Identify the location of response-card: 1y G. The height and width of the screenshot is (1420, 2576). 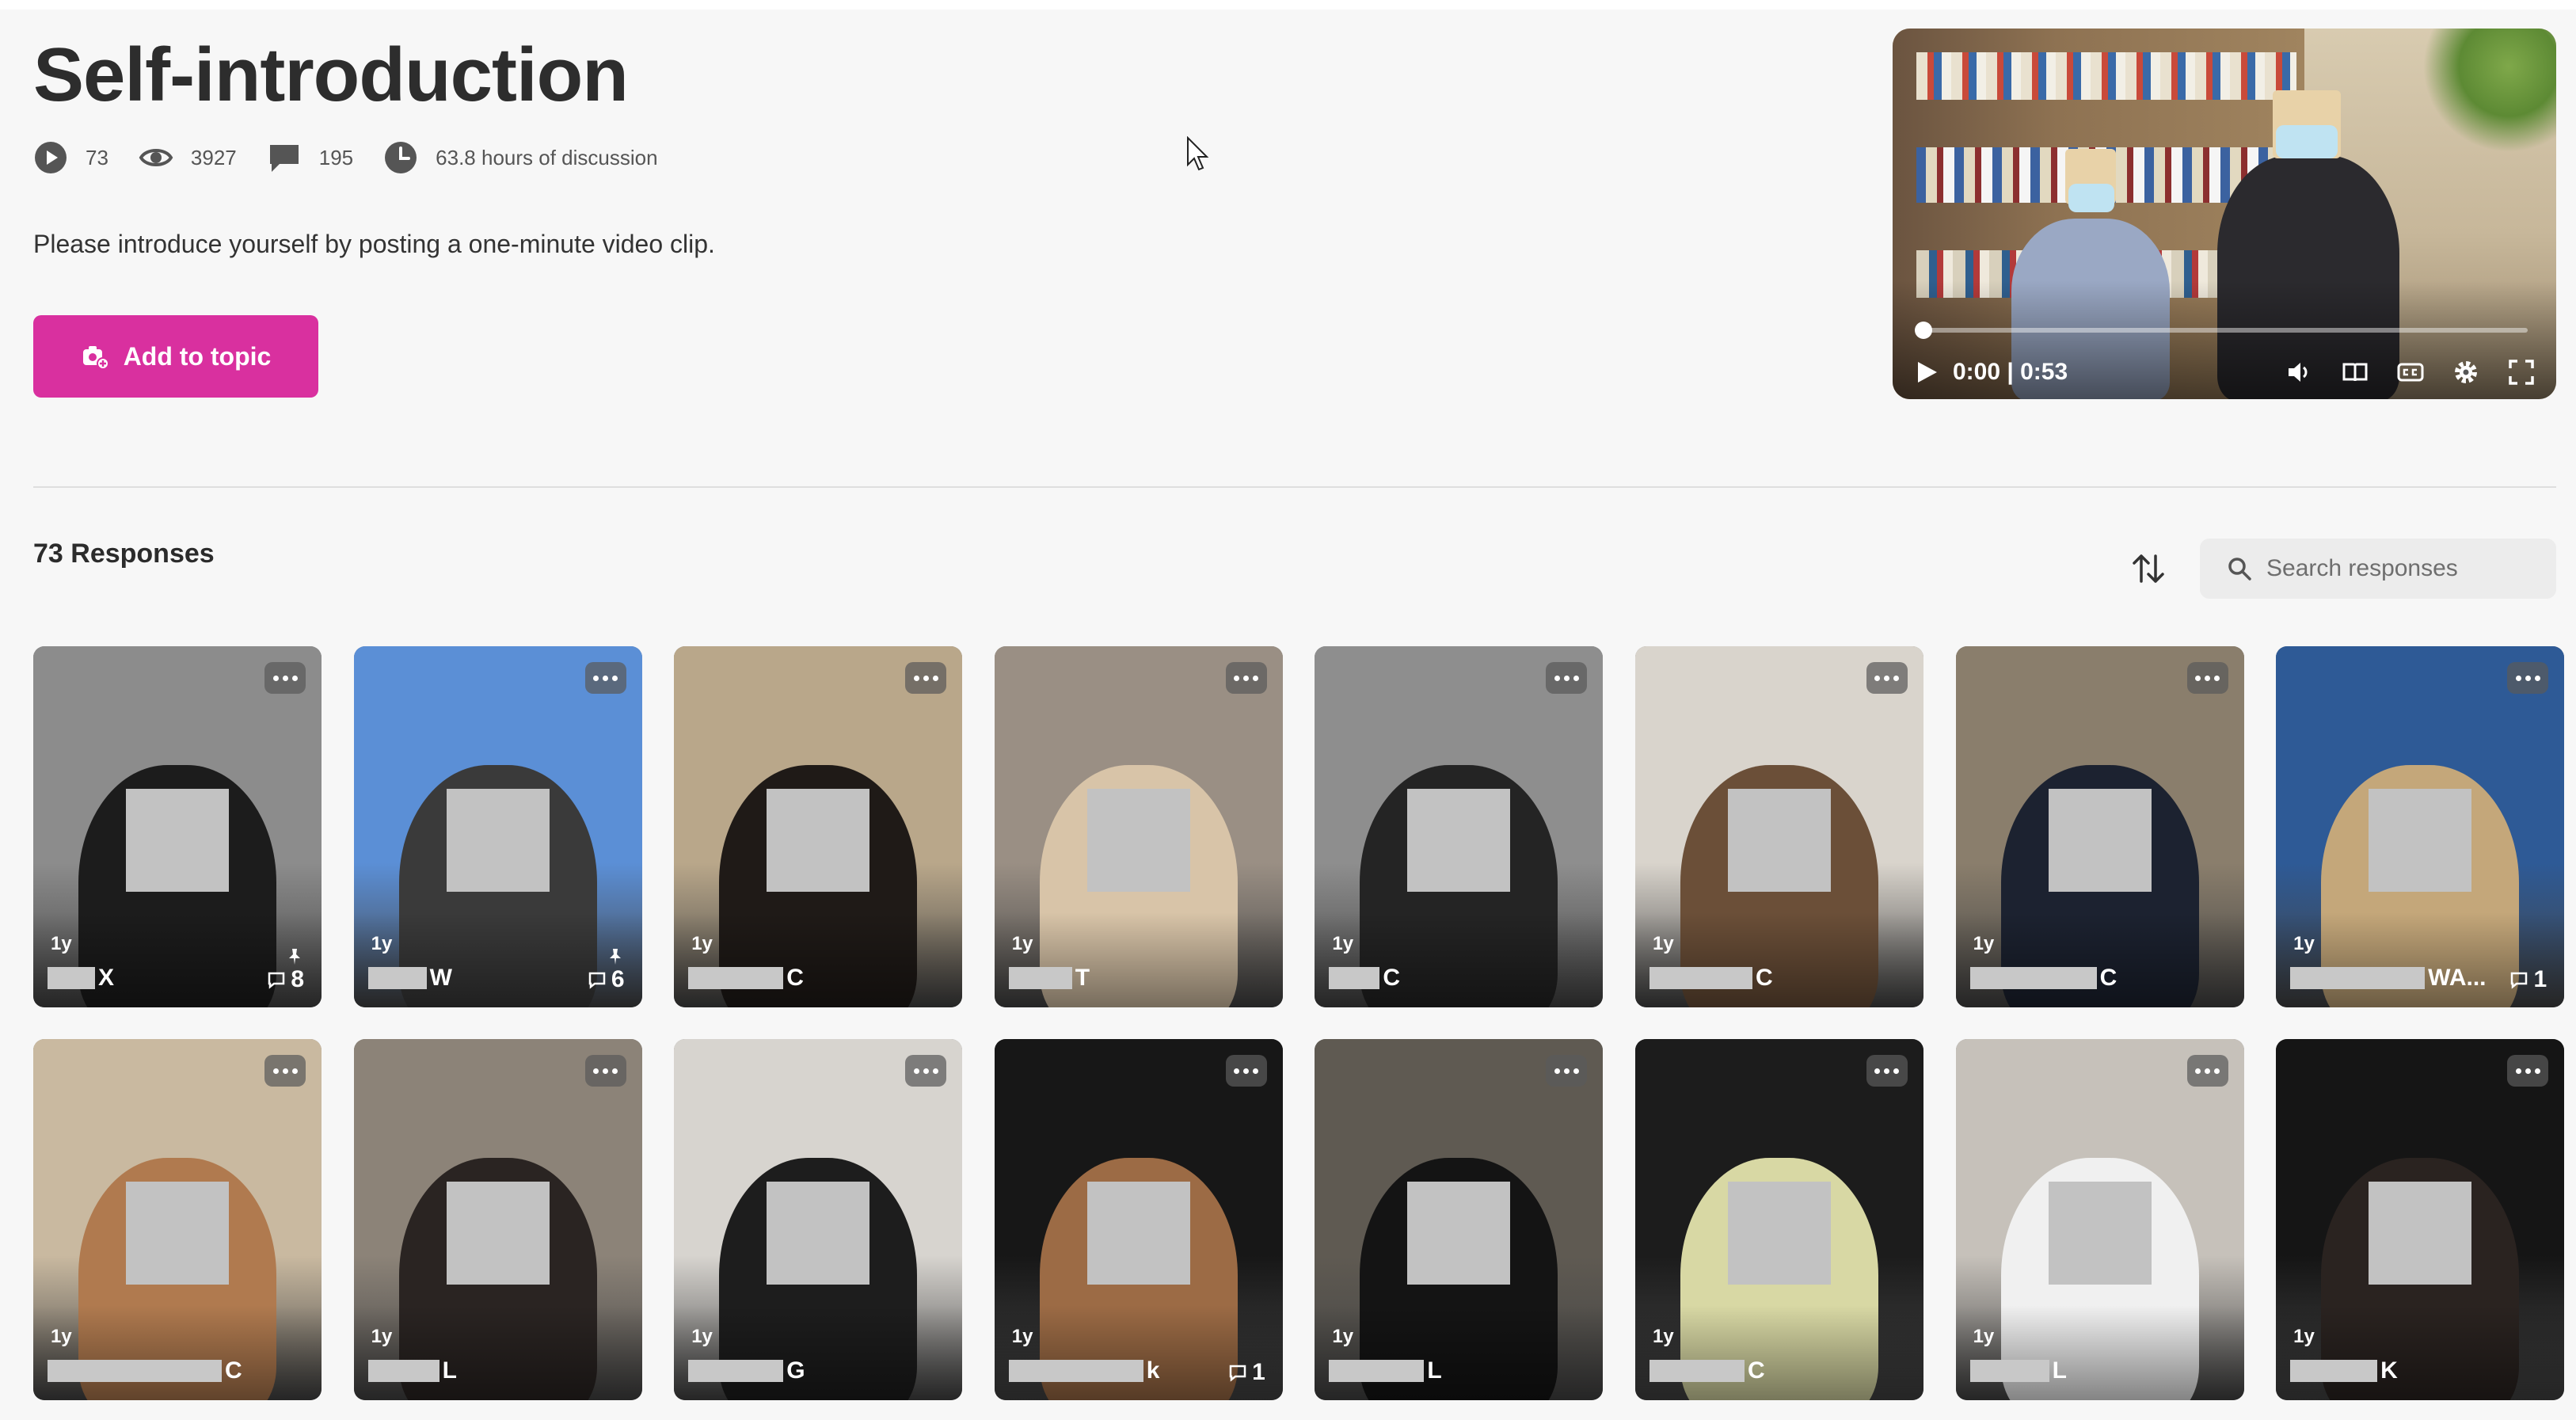
(818, 1219).